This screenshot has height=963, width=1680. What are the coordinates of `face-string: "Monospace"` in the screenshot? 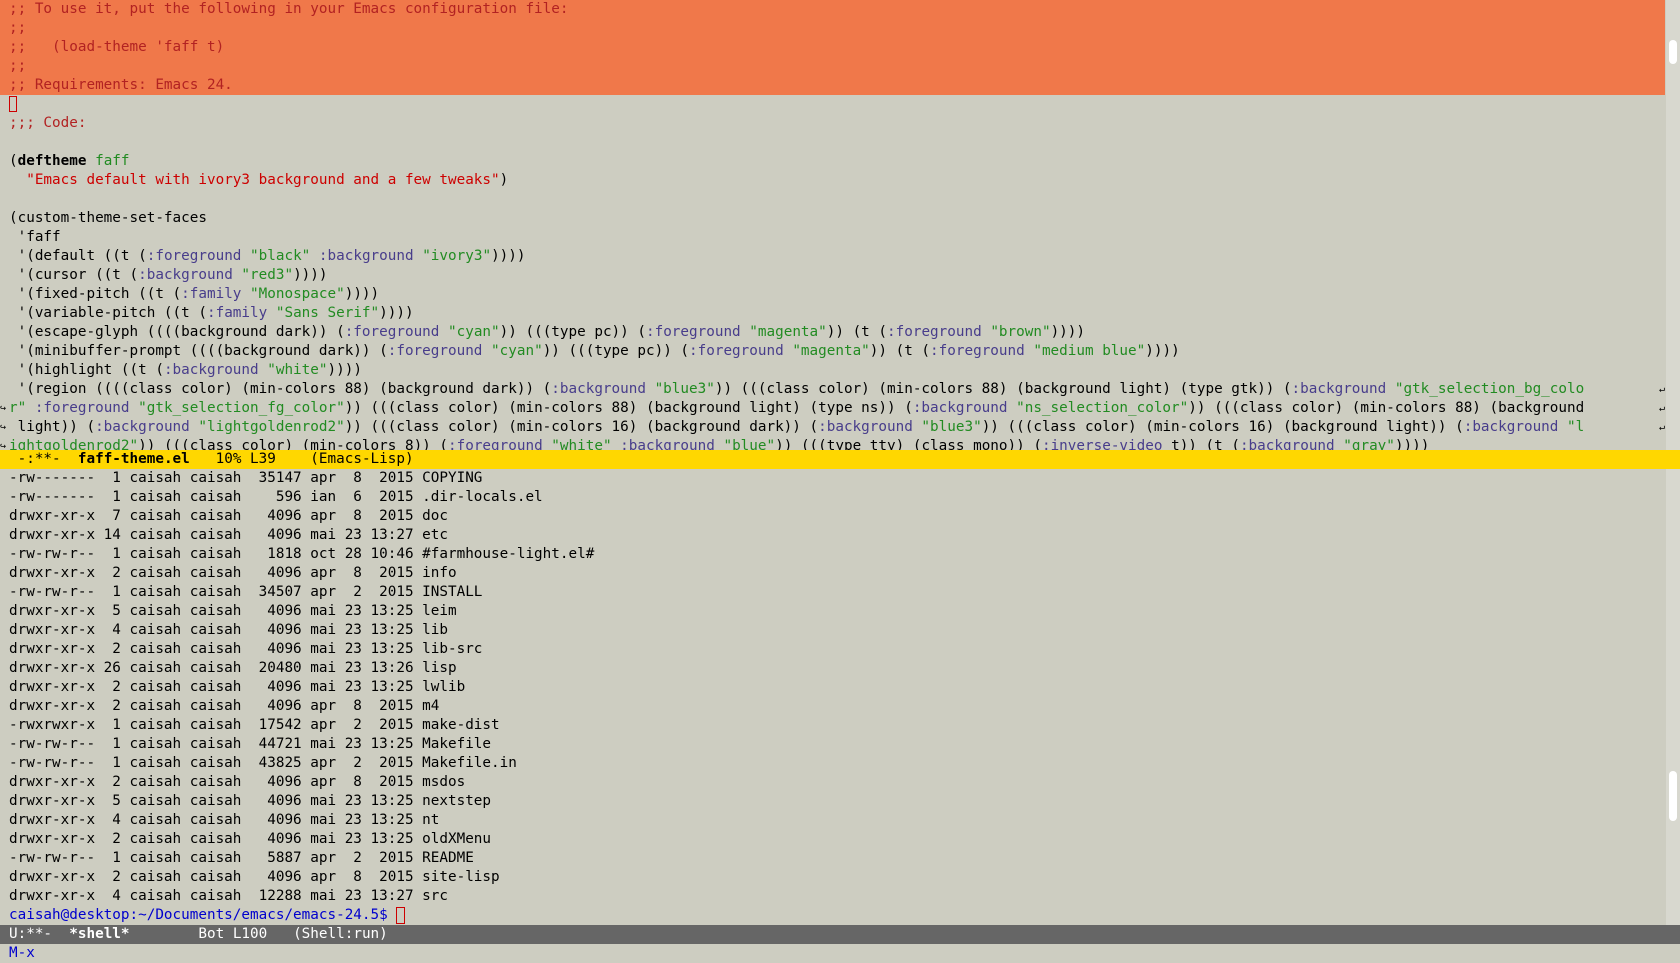 It's located at (297, 294).